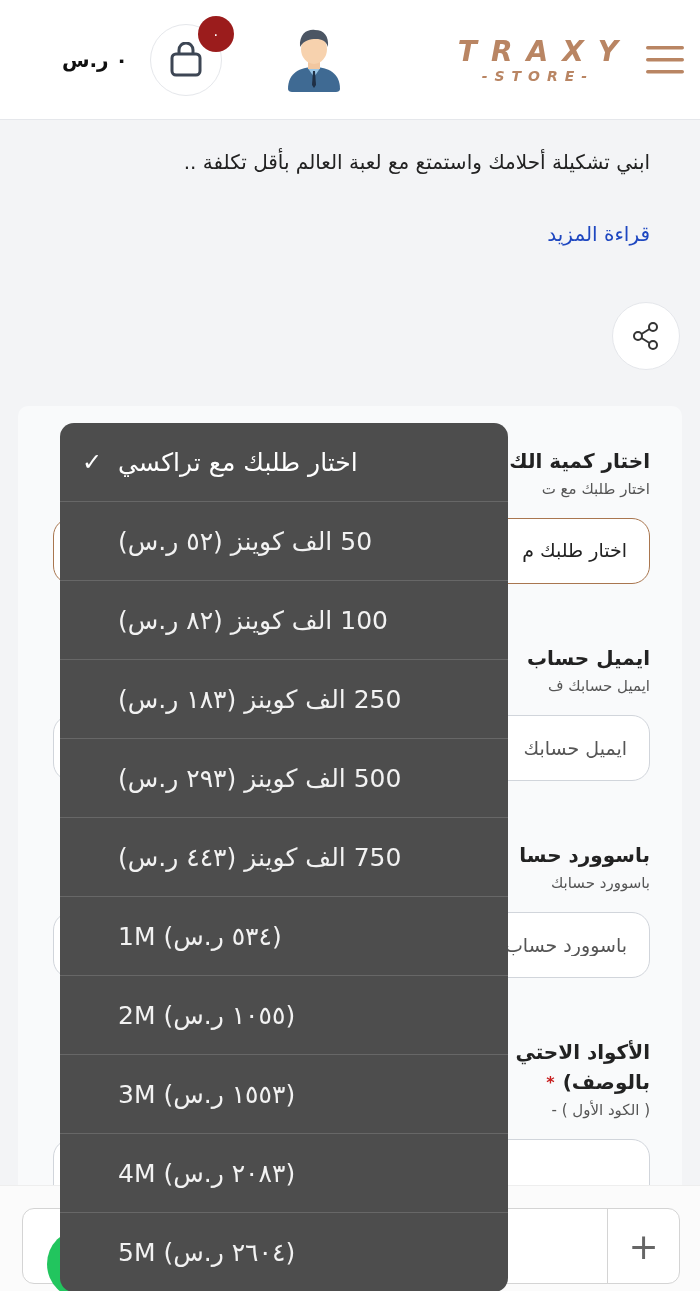 Image resolution: width=700 pixels, height=1291 pixels. Describe the element at coordinates (600, 1110) in the screenshot. I see `field-hint: ( الكود الأول ) -` at that location.